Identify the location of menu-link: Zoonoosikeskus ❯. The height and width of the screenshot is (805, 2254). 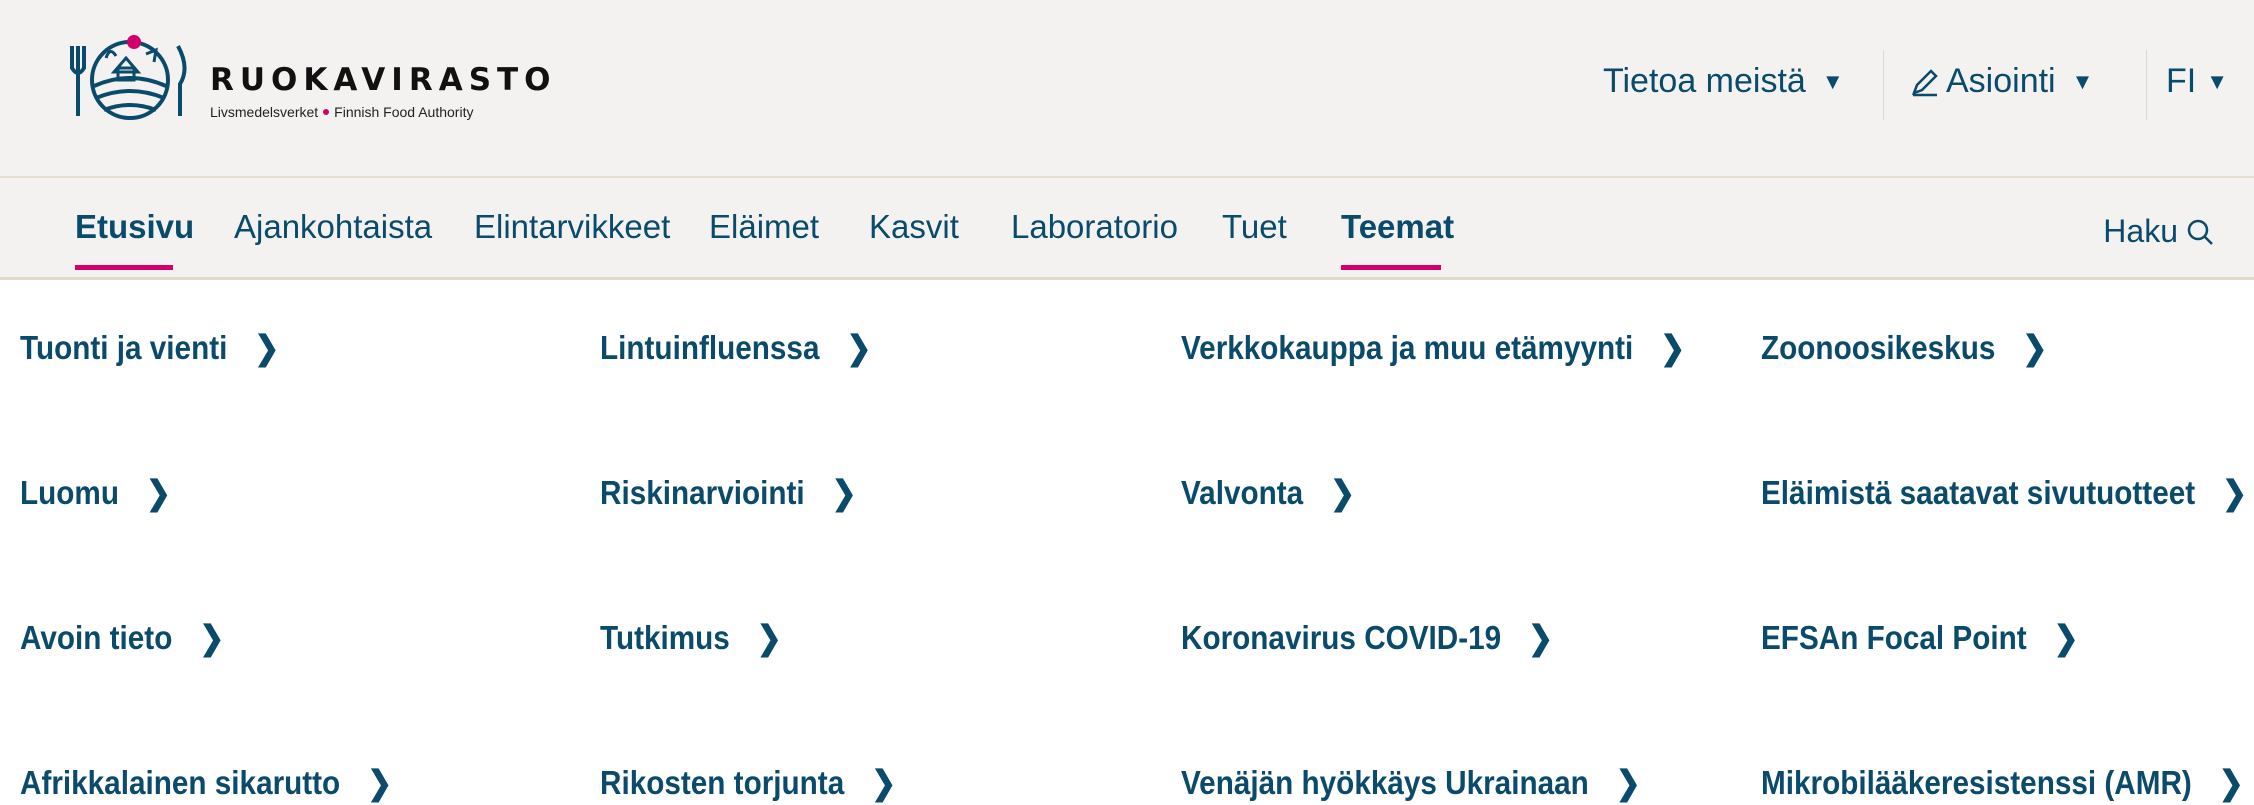
(1904, 347).